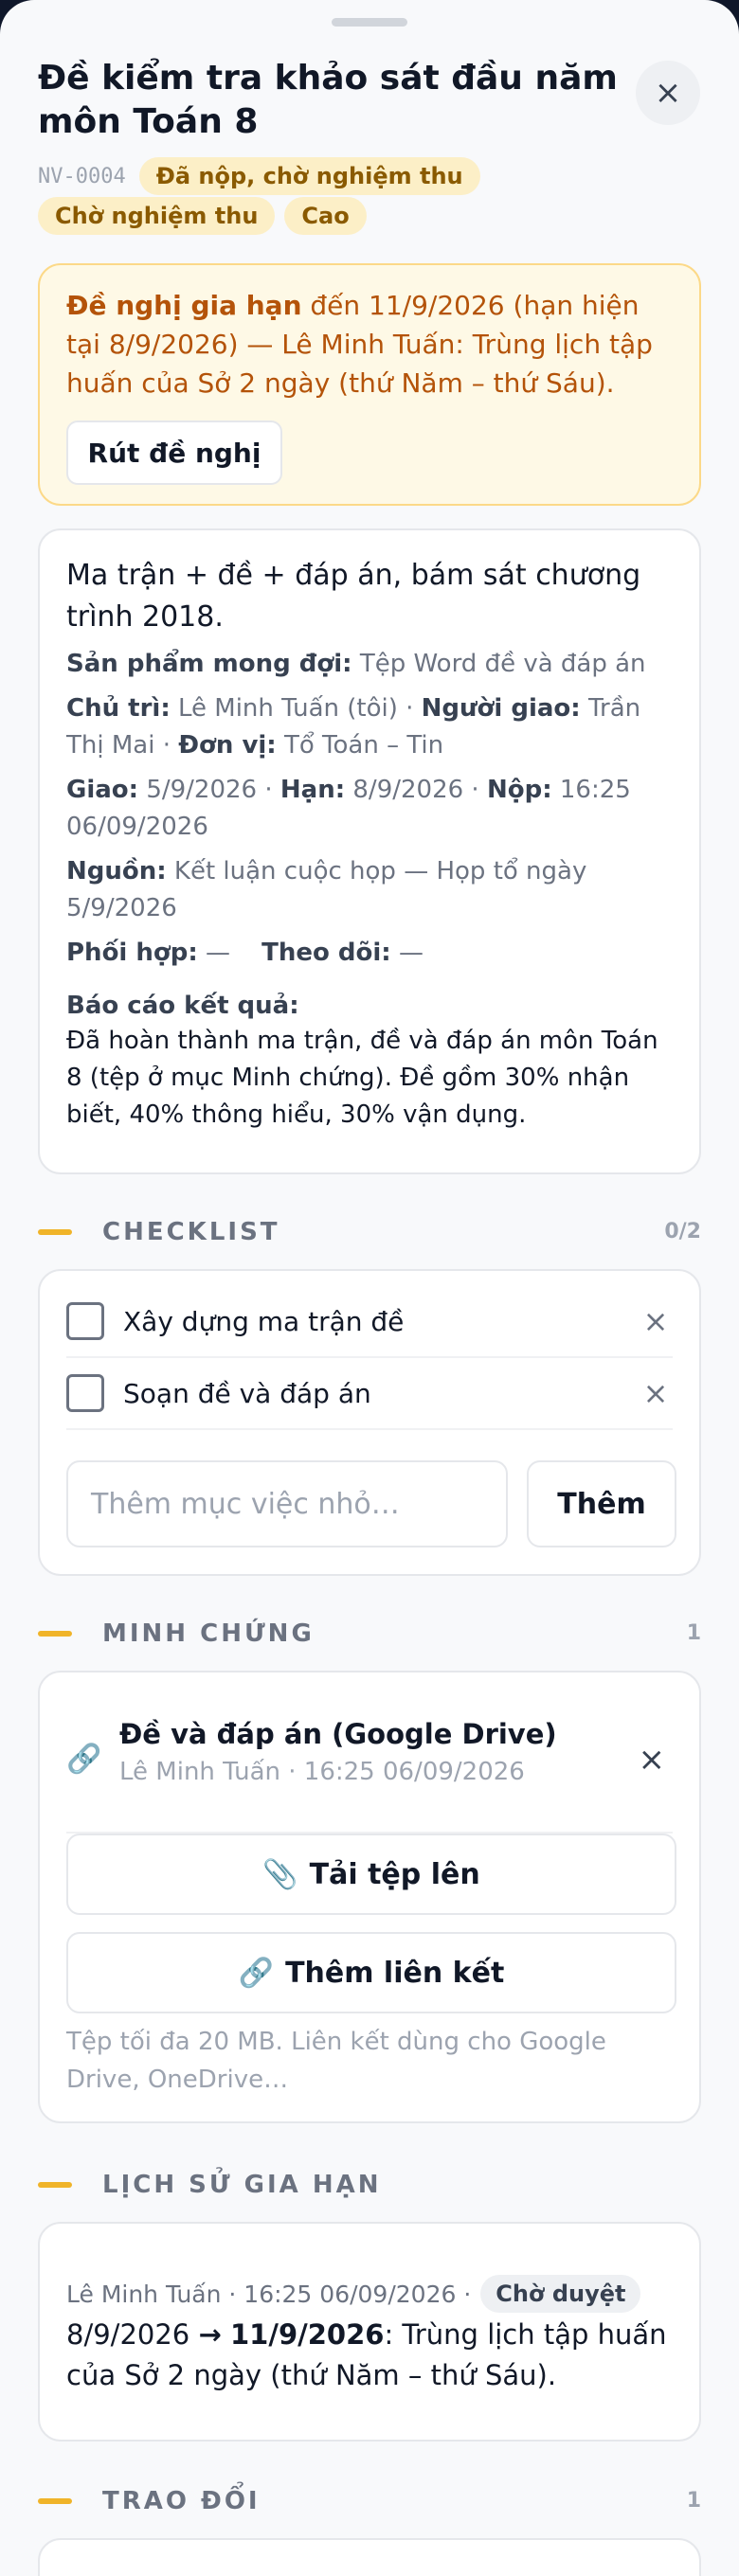  Describe the element at coordinates (369, 2557) in the screenshot. I see `discussion-card` at that location.